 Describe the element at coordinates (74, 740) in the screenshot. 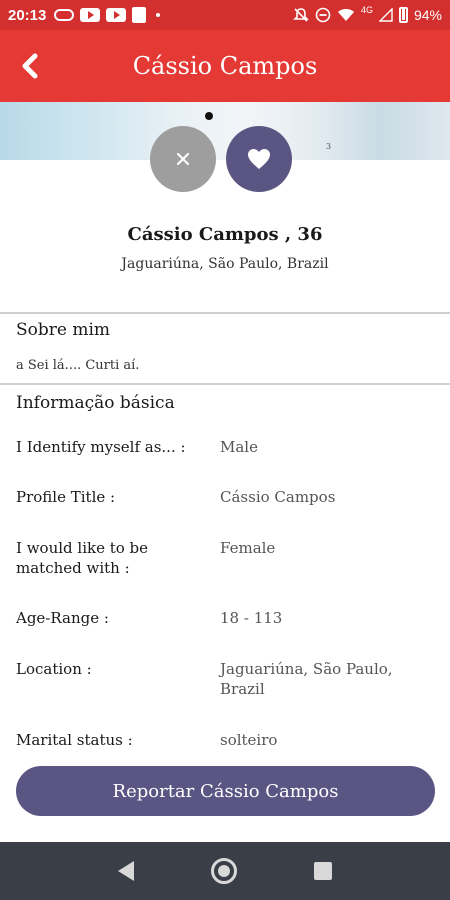

I see `info-label-marital-status: Marital status :` at that location.